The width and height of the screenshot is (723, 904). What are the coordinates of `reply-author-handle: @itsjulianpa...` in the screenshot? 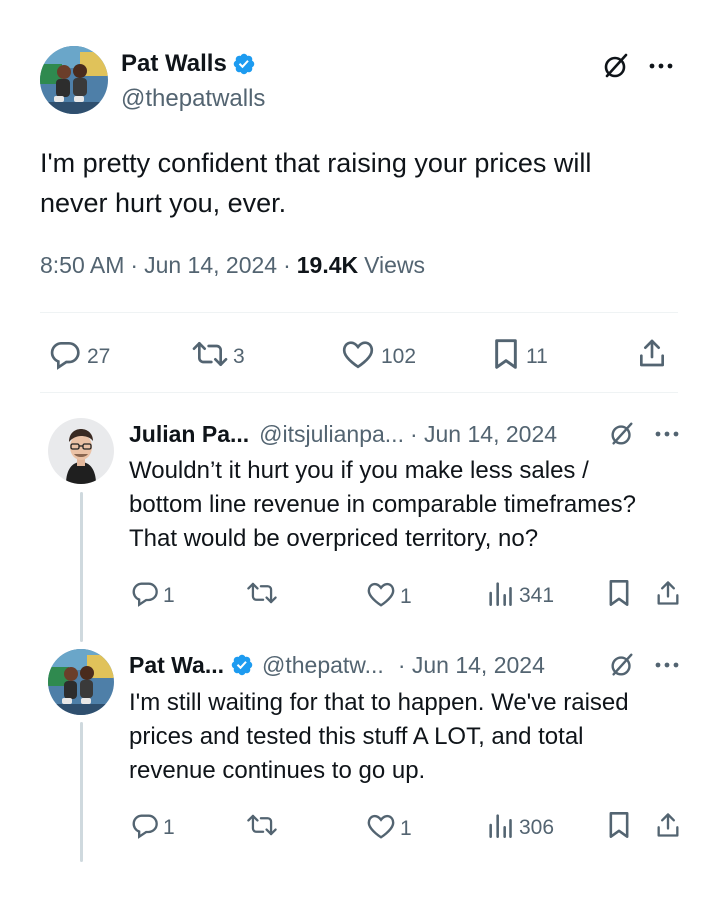 It's located at (331, 434).